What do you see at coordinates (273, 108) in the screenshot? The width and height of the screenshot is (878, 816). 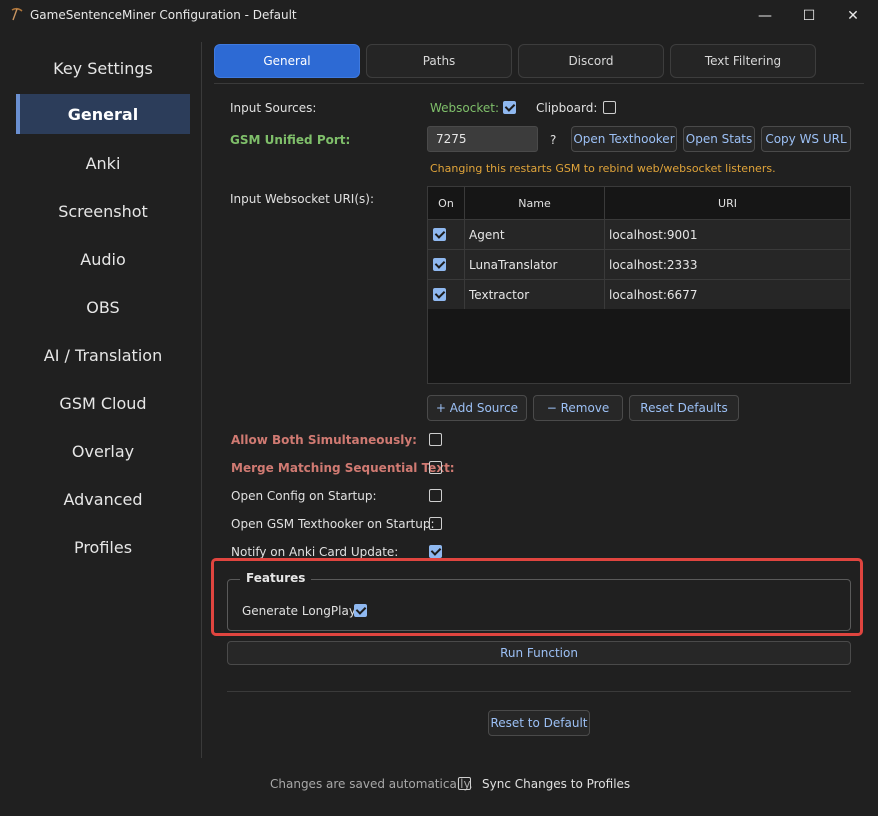 I see `input-sources-label: Input Sources:` at bounding box center [273, 108].